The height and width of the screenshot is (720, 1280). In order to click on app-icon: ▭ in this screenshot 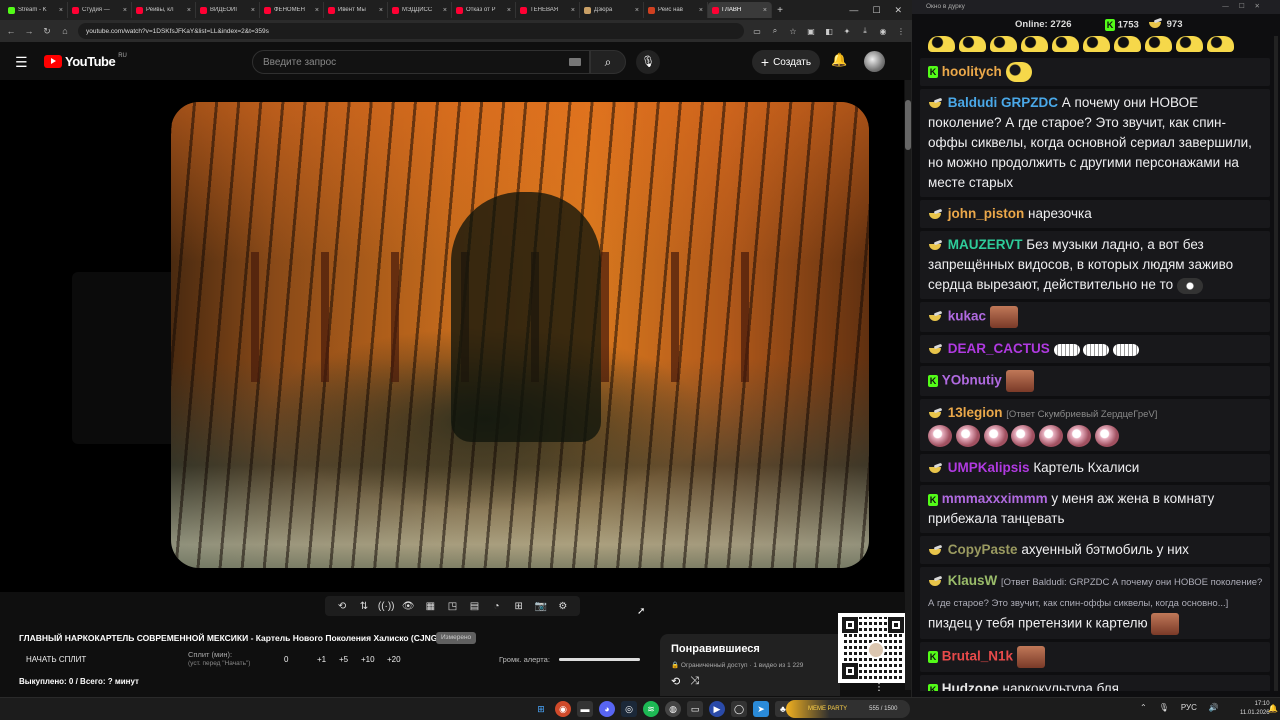, I will do `click(695, 709)`.